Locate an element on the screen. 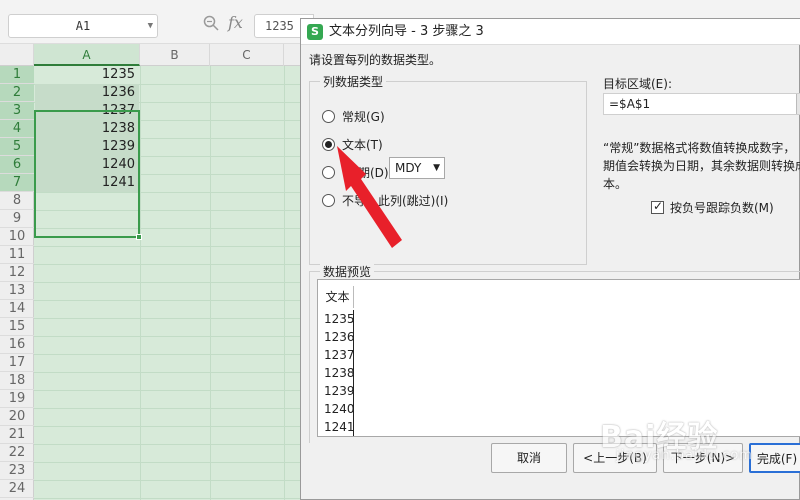 The height and width of the screenshot is (500, 800). dialog-title: 文本分列向导 - 3 步骤之 3 is located at coordinates (406, 31).